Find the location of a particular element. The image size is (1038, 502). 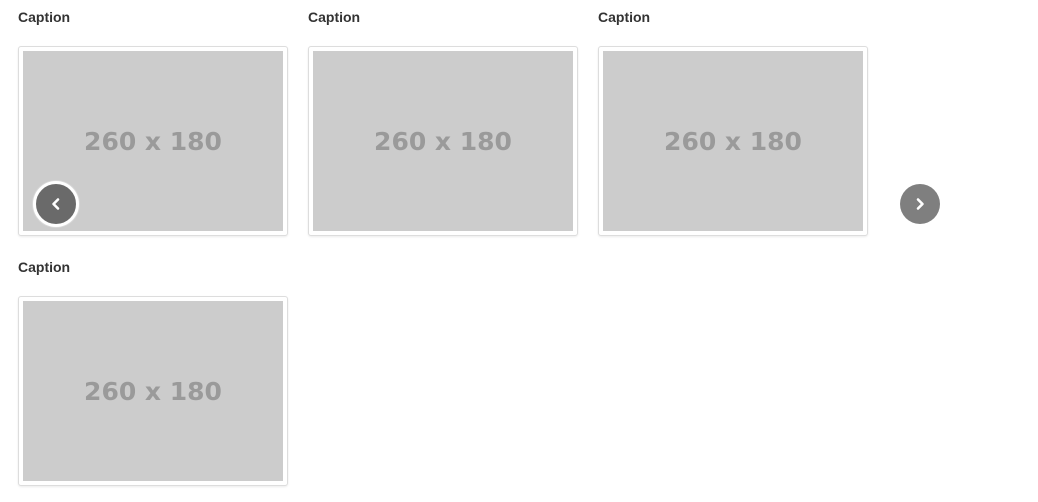

carousel-next-button is located at coordinates (920, 204).